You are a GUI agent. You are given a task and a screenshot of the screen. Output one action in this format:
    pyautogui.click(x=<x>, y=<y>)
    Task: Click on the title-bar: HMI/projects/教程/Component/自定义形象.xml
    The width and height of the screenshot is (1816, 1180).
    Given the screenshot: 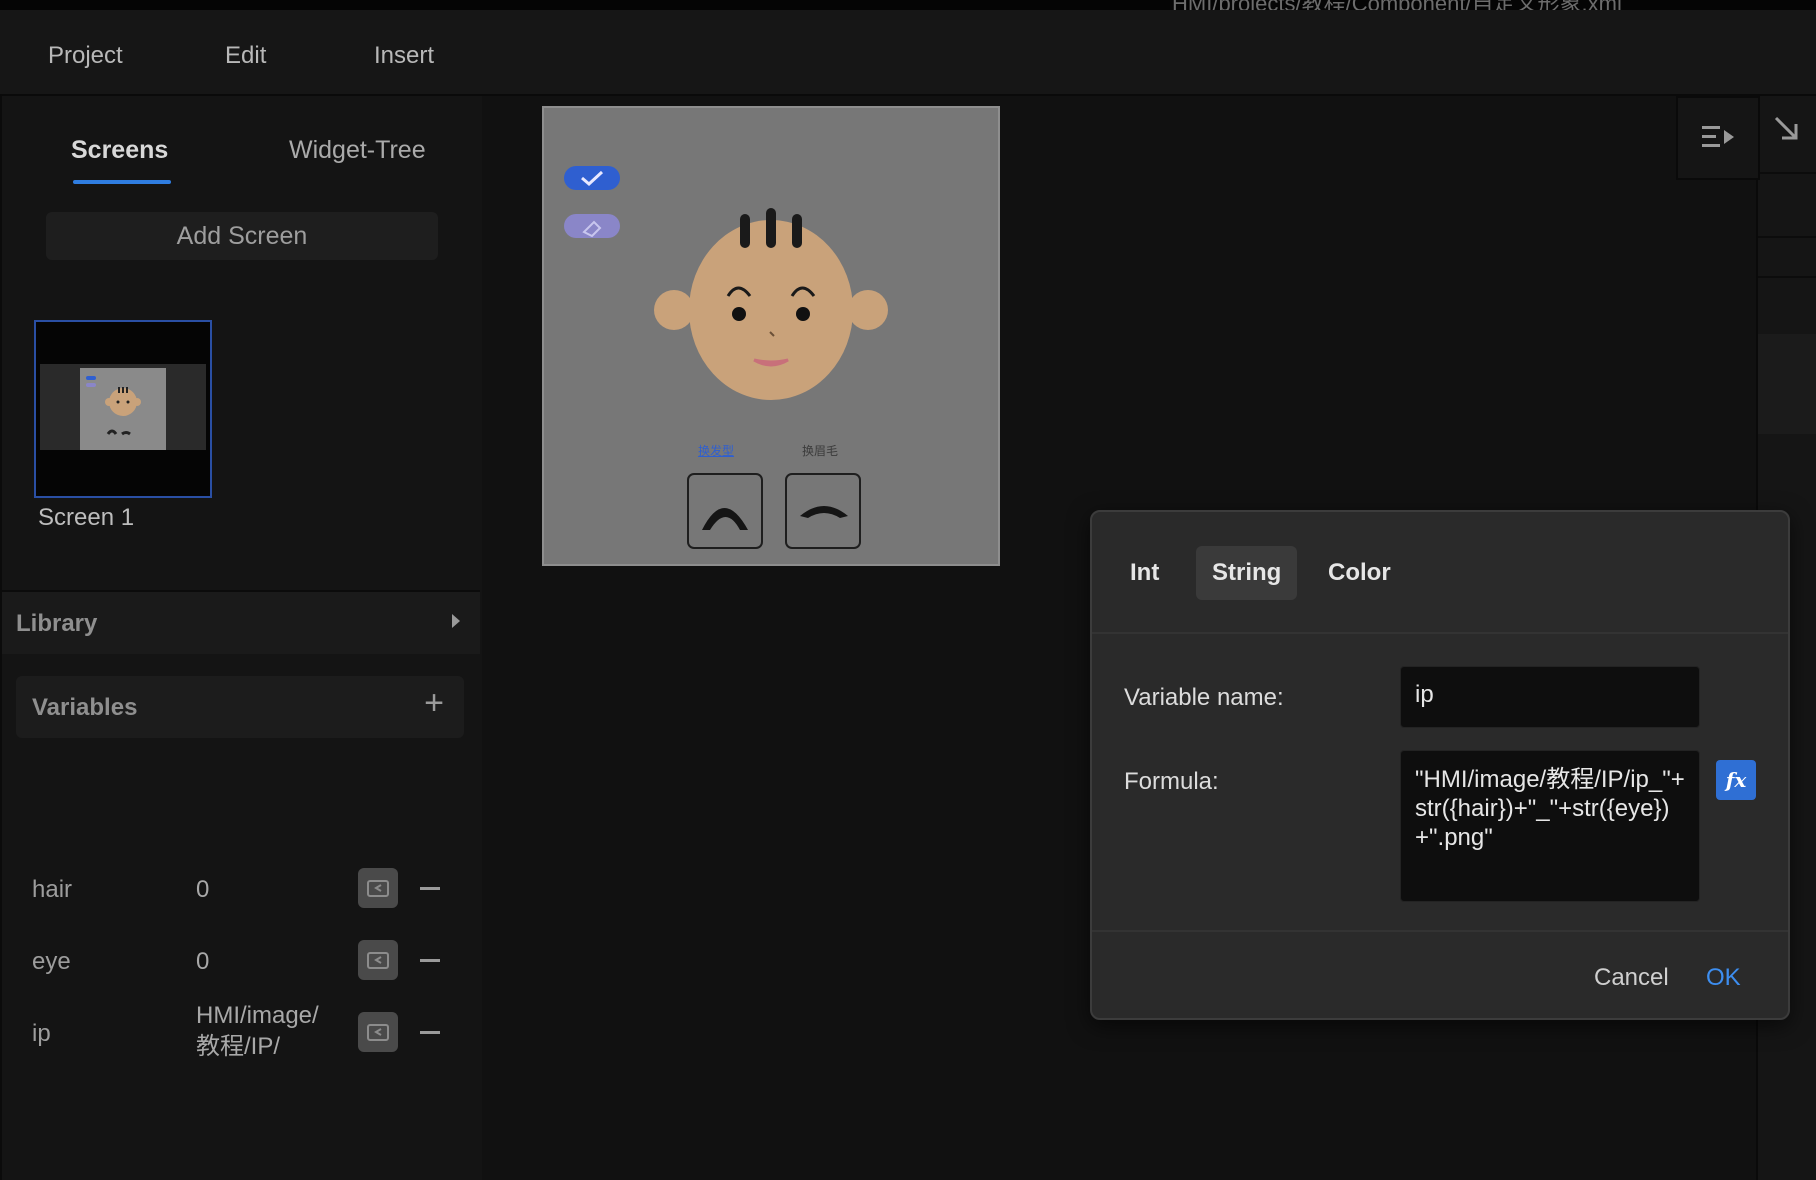 What is the action you would take?
    pyautogui.click(x=908, y=5)
    